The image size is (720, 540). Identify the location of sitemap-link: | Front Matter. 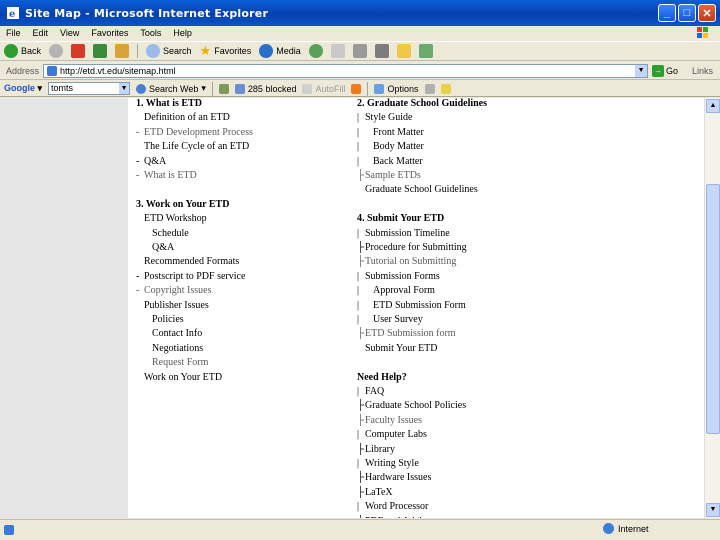
(390, 132).